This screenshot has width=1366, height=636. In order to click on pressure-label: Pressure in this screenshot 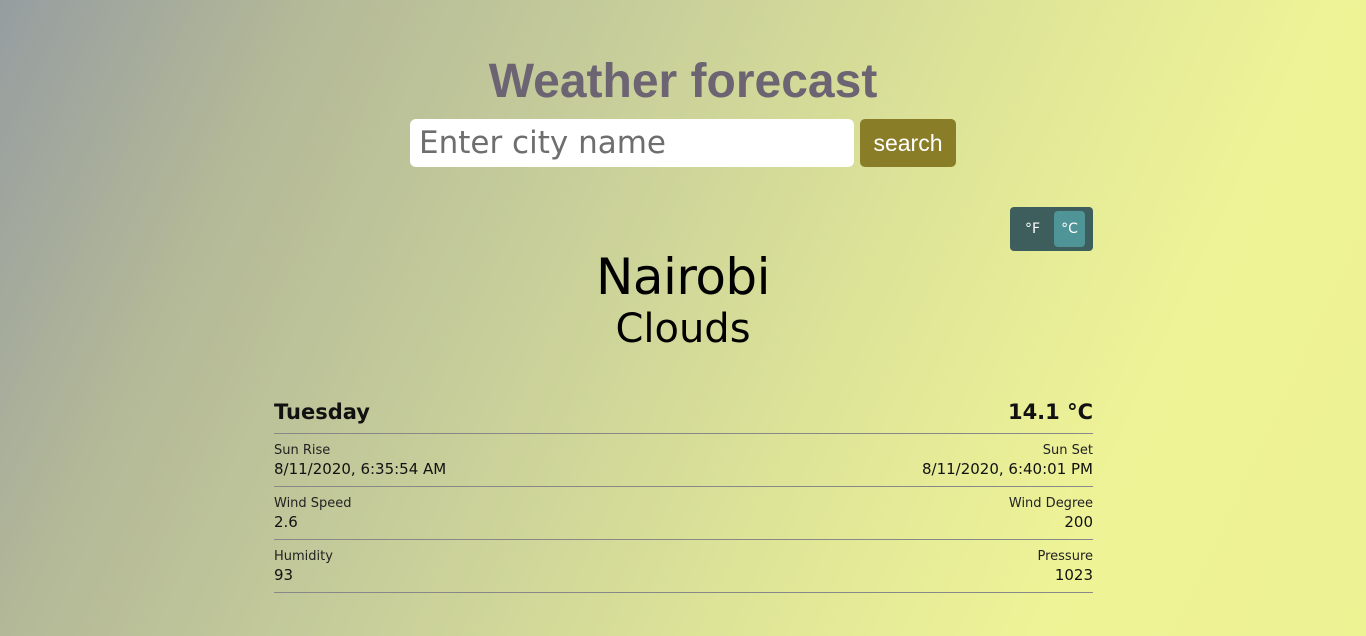, I will do `click(1065, 556)`.